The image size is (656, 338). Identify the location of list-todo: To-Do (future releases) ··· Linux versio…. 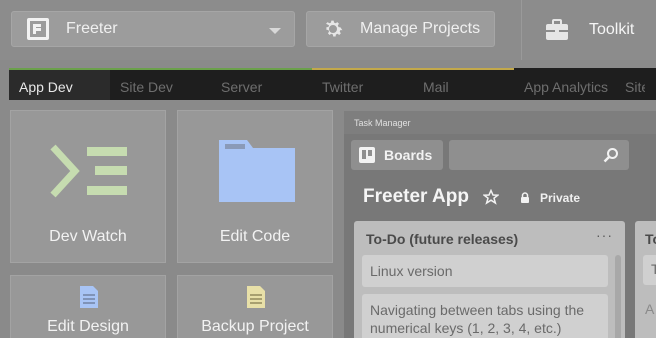
(489, 279).